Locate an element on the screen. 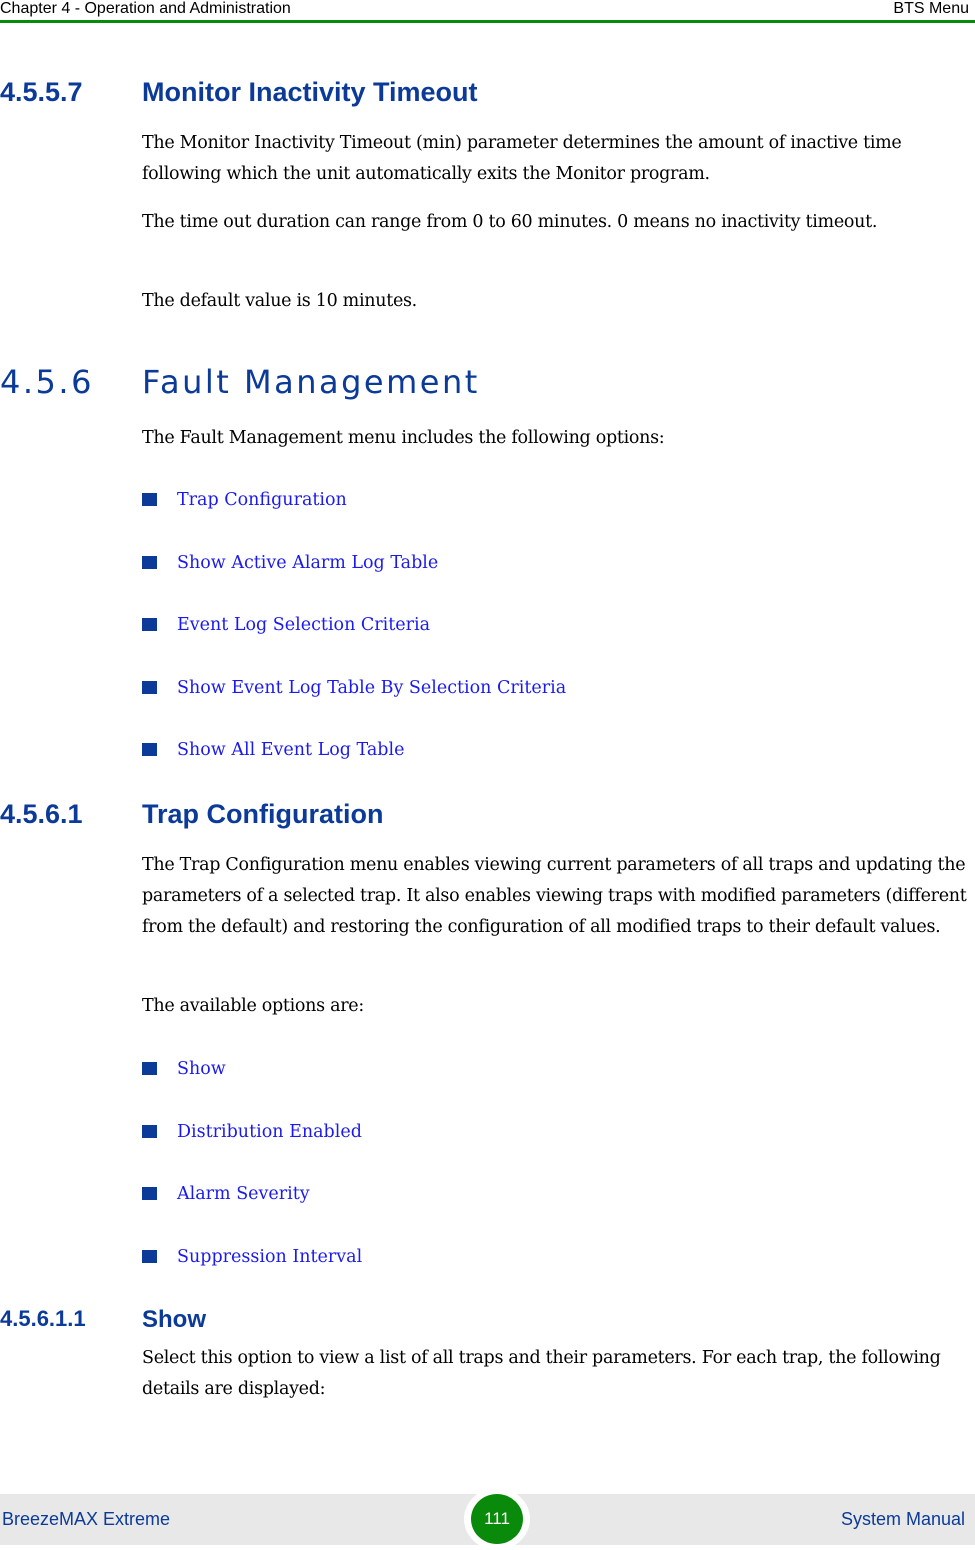  heading-title: Fault Management is located at coordinates (311, 382).